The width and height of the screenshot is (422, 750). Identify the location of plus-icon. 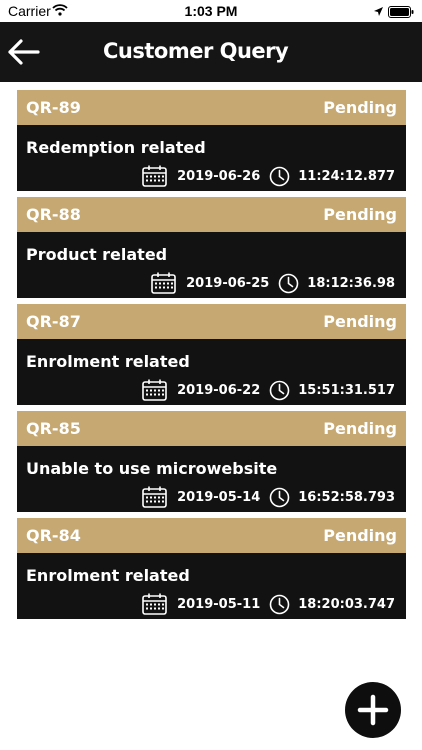
(373, 710).